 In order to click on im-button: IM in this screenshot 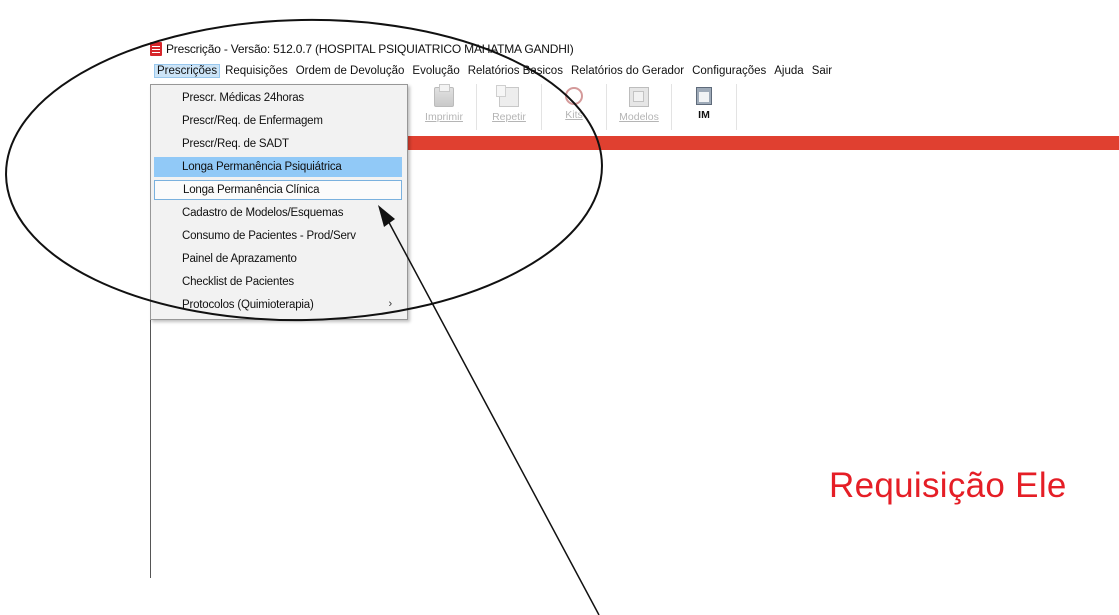, I will do `click(704, 107)`.